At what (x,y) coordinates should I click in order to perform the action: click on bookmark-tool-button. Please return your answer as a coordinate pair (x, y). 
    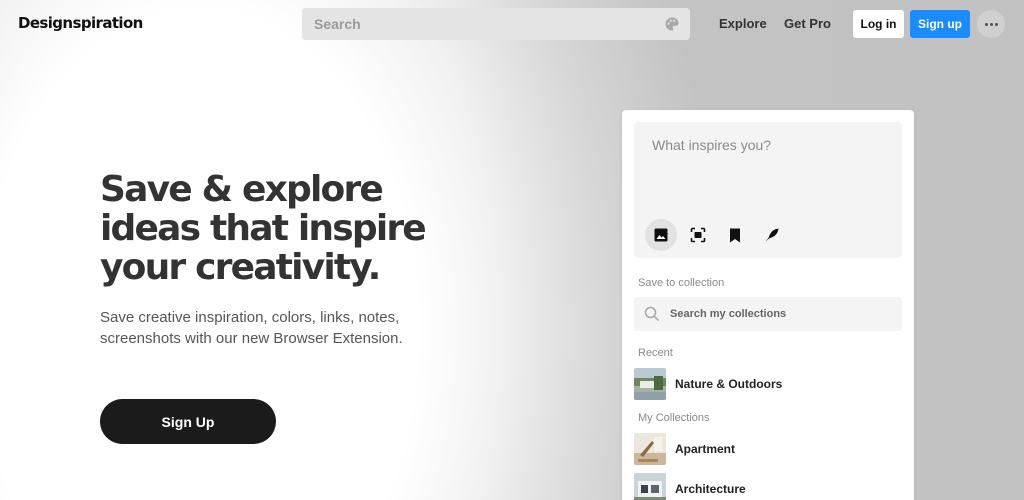
    Looking at the image, I should click on (735, 235).